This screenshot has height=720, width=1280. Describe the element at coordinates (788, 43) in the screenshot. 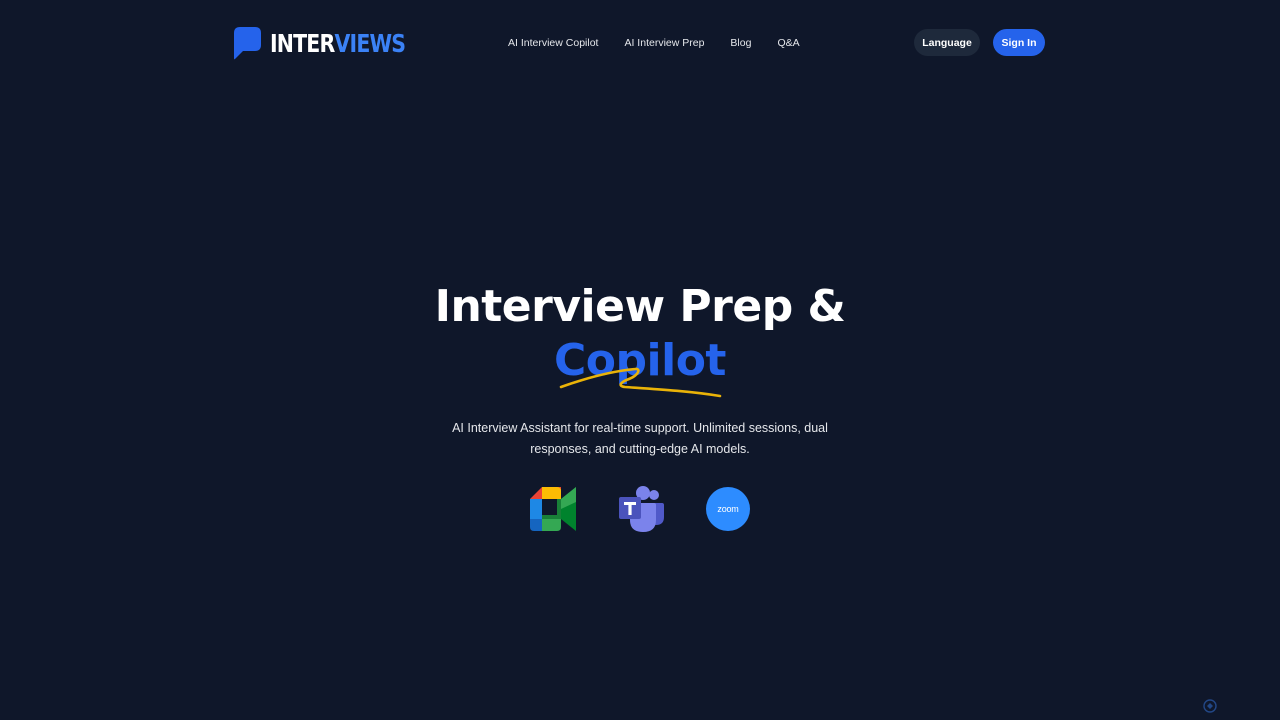

I see `nav-link-qa: Q&A` at that location.